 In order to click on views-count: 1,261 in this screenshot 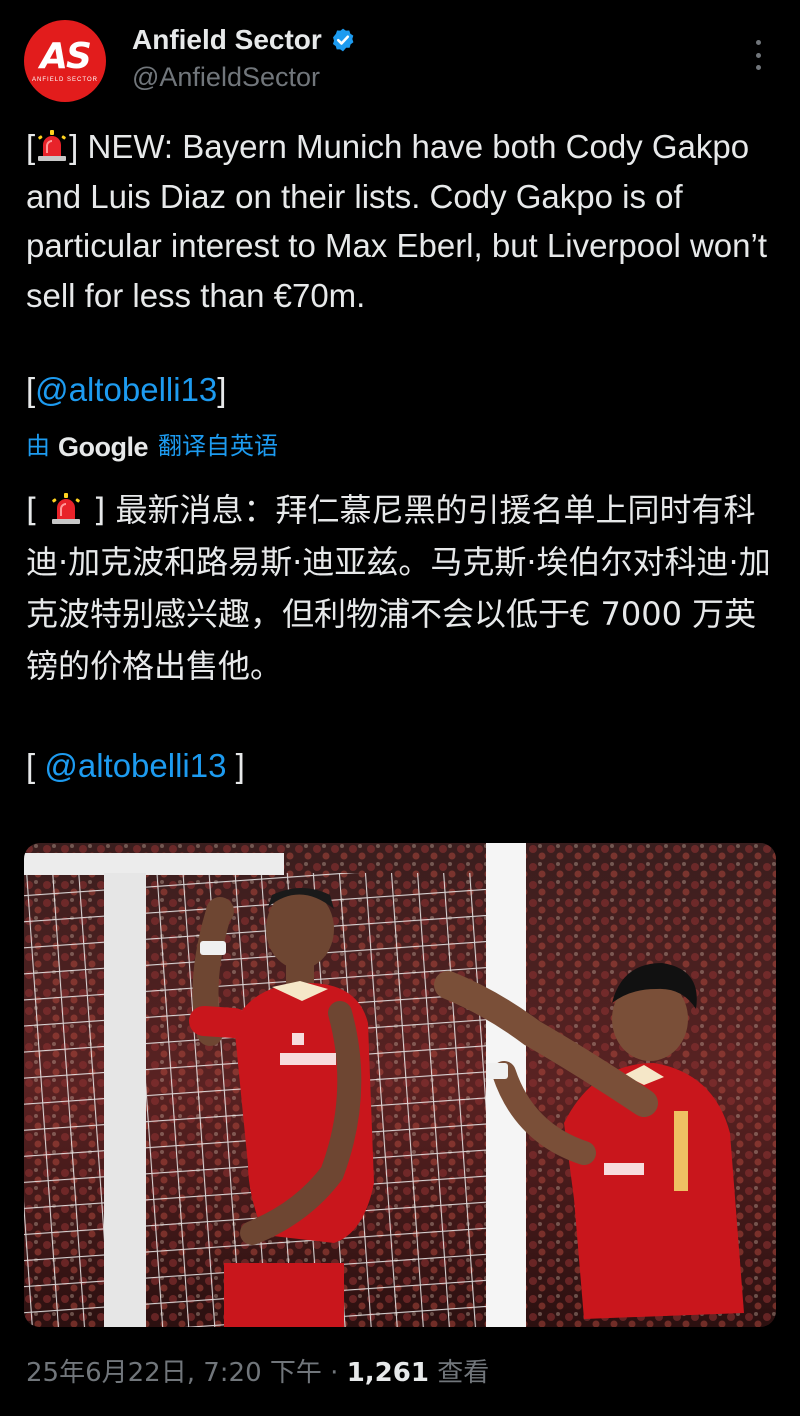, I will do `click(387, 1373)`.